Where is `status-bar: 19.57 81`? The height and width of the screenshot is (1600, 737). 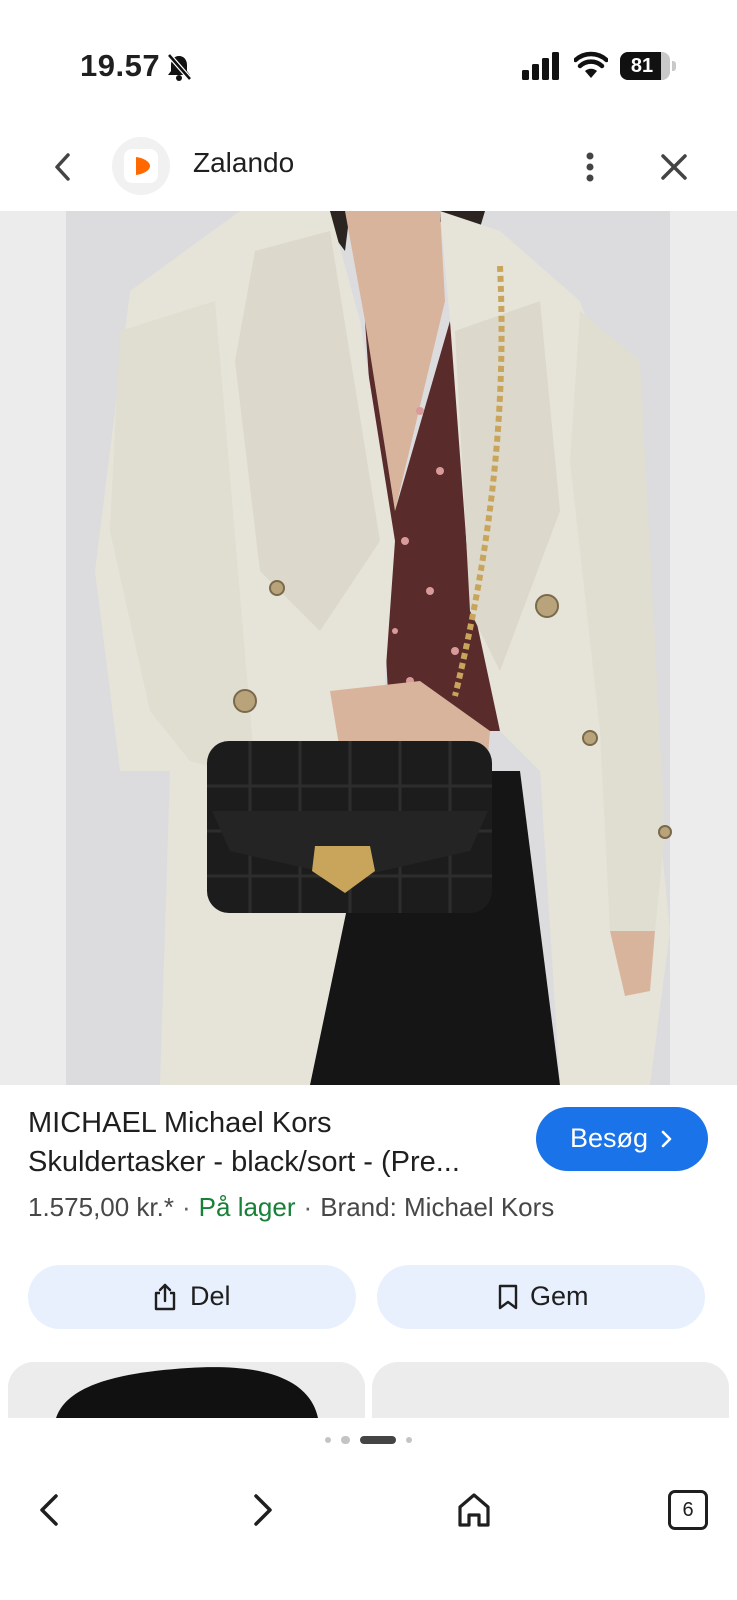 status-bar: 19.57 81 is located at coordinates (368, 60).